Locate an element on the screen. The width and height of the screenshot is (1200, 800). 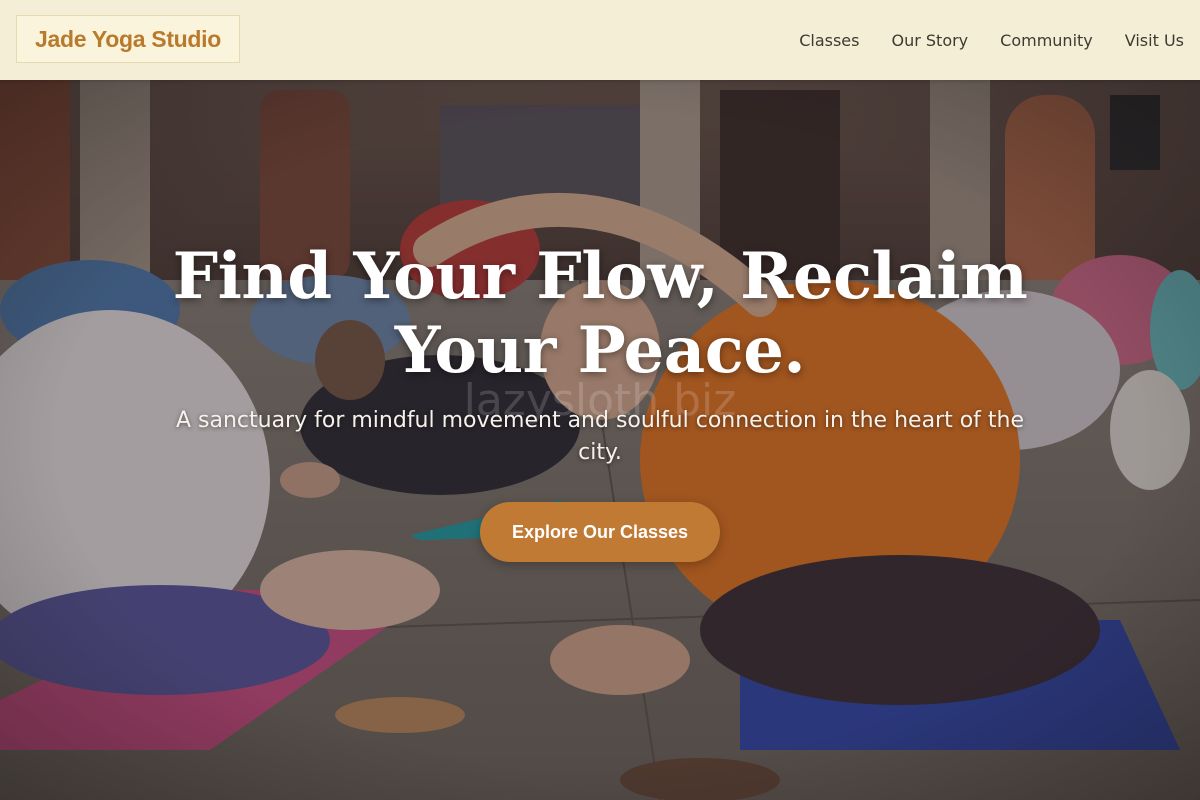
hero-title: Find Your Flow, Reclaim Your Peace. is located at coordinates (600, 313).